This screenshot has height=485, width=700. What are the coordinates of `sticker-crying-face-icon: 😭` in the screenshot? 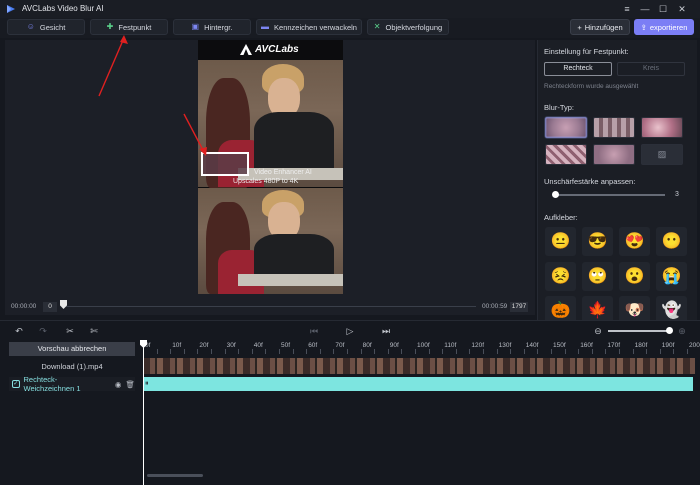 It's located at (671, 276).